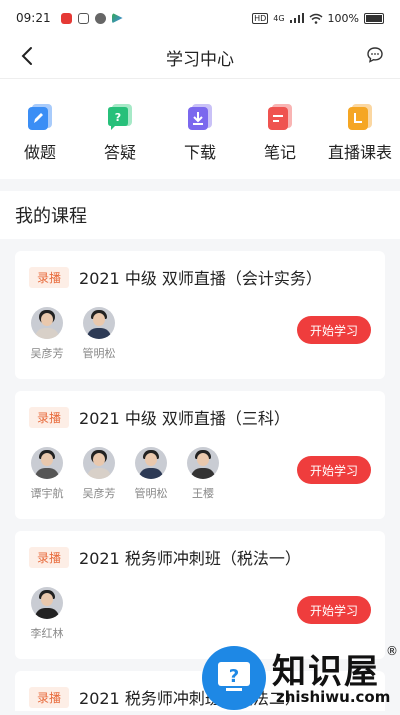 The image size is (400, 715). What do you see at coordinates (200, 215) in the screenshot?
I see `my-courses-header: 我的课程` at bounding box center [200, 215].